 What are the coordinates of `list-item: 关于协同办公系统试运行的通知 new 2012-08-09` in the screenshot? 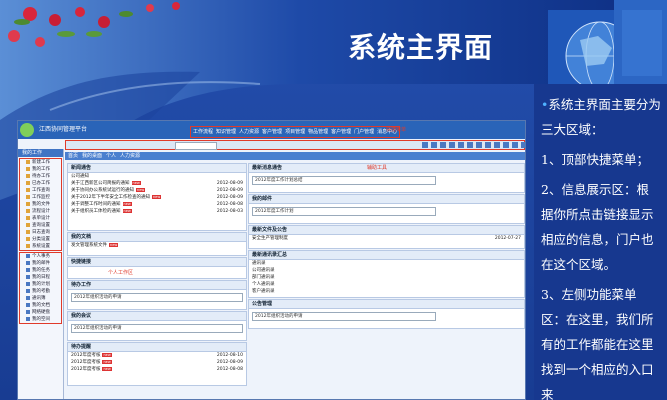 It's located at (157, 190).